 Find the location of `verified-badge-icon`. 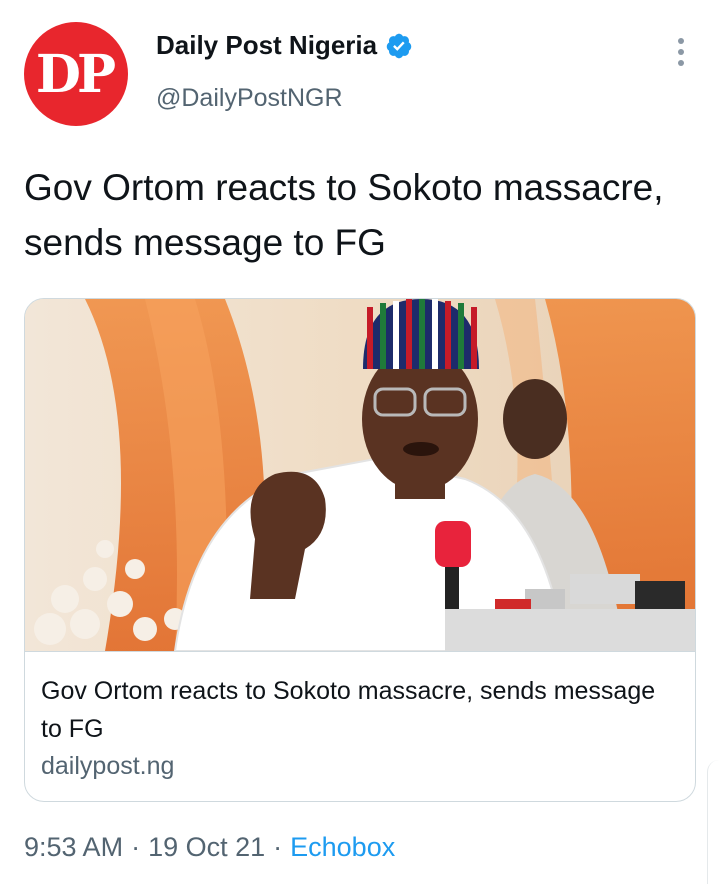

verified-badge-icon is located at coordinates (399, 45).